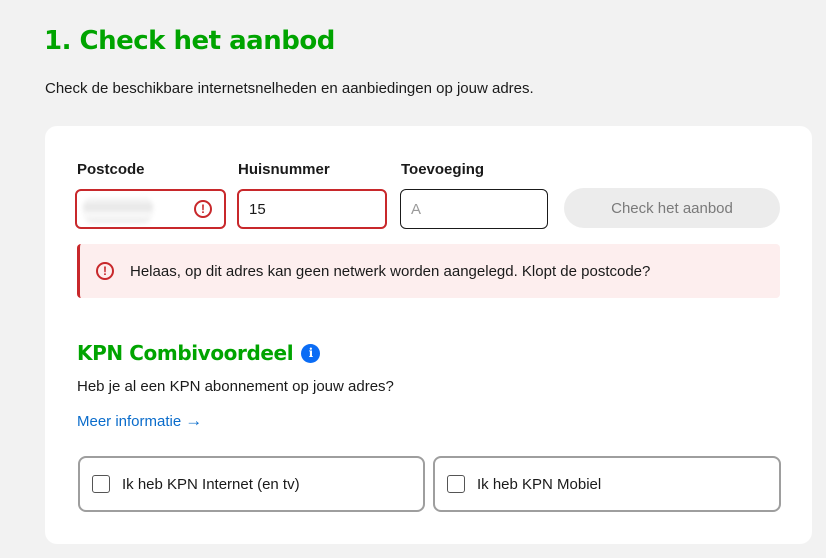 This screenshot has width=826, height=558. I want to click on toevoeging-input: A, so click(474, 209).